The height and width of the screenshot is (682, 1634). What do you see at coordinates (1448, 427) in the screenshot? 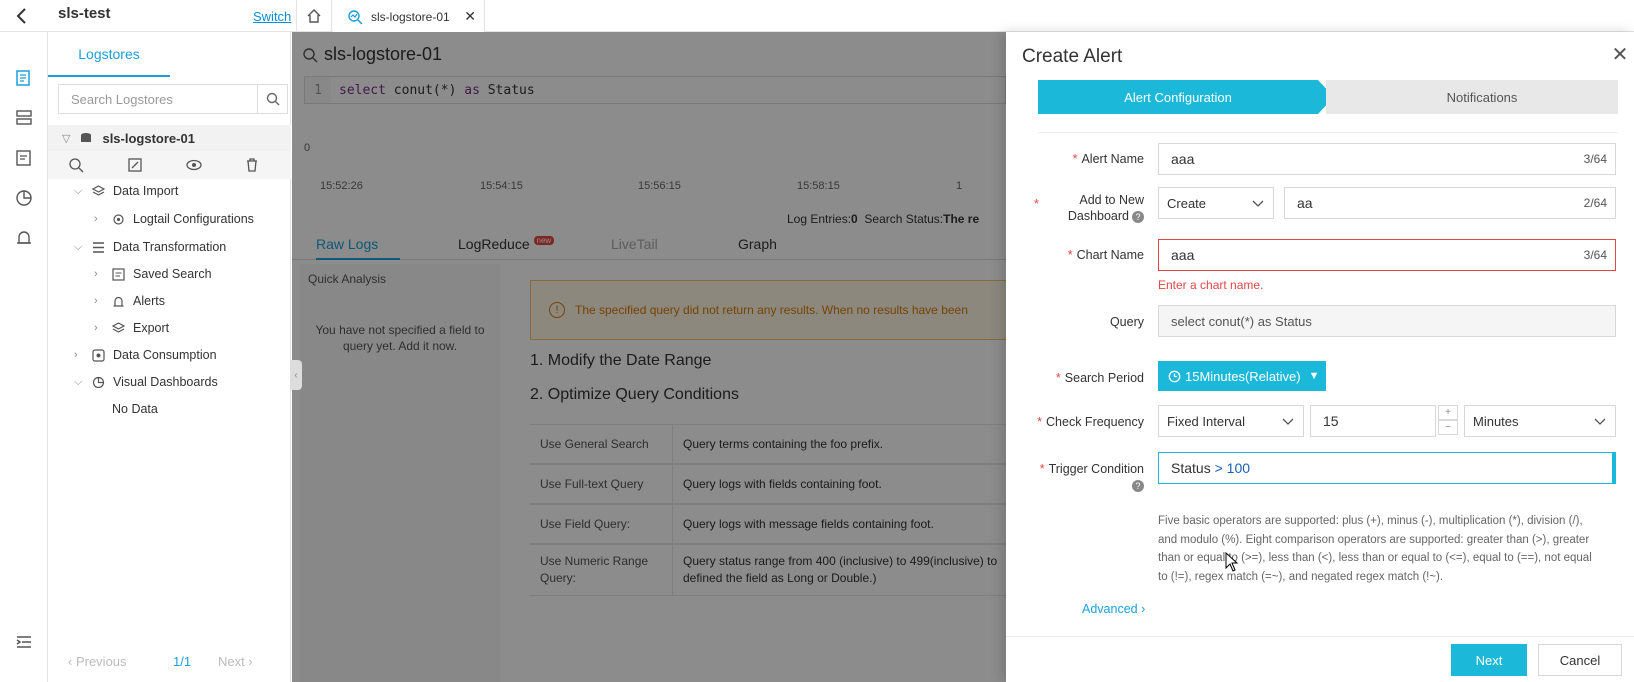
I see `decrement-button: −` at bounding box center [1448, 427].